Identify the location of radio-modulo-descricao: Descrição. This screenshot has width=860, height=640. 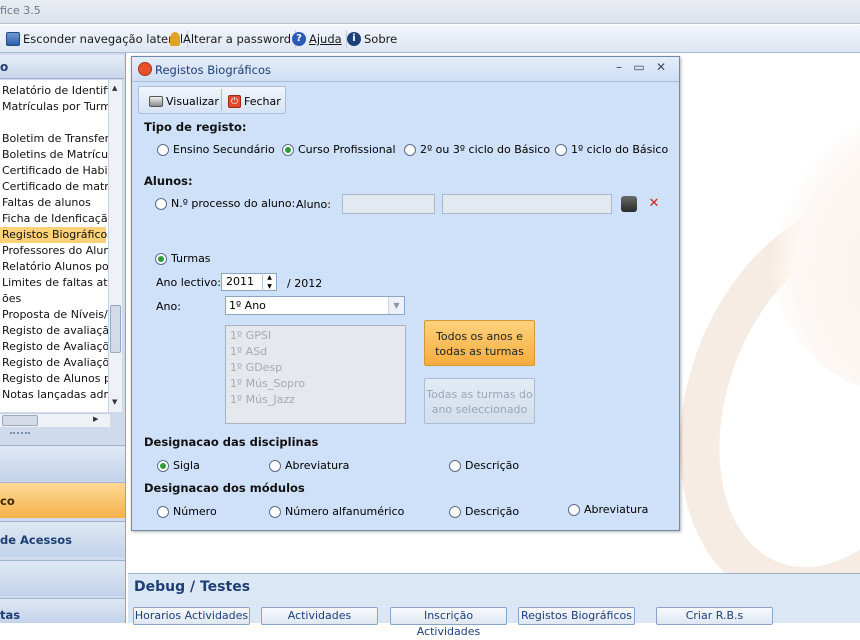
(484, 511).